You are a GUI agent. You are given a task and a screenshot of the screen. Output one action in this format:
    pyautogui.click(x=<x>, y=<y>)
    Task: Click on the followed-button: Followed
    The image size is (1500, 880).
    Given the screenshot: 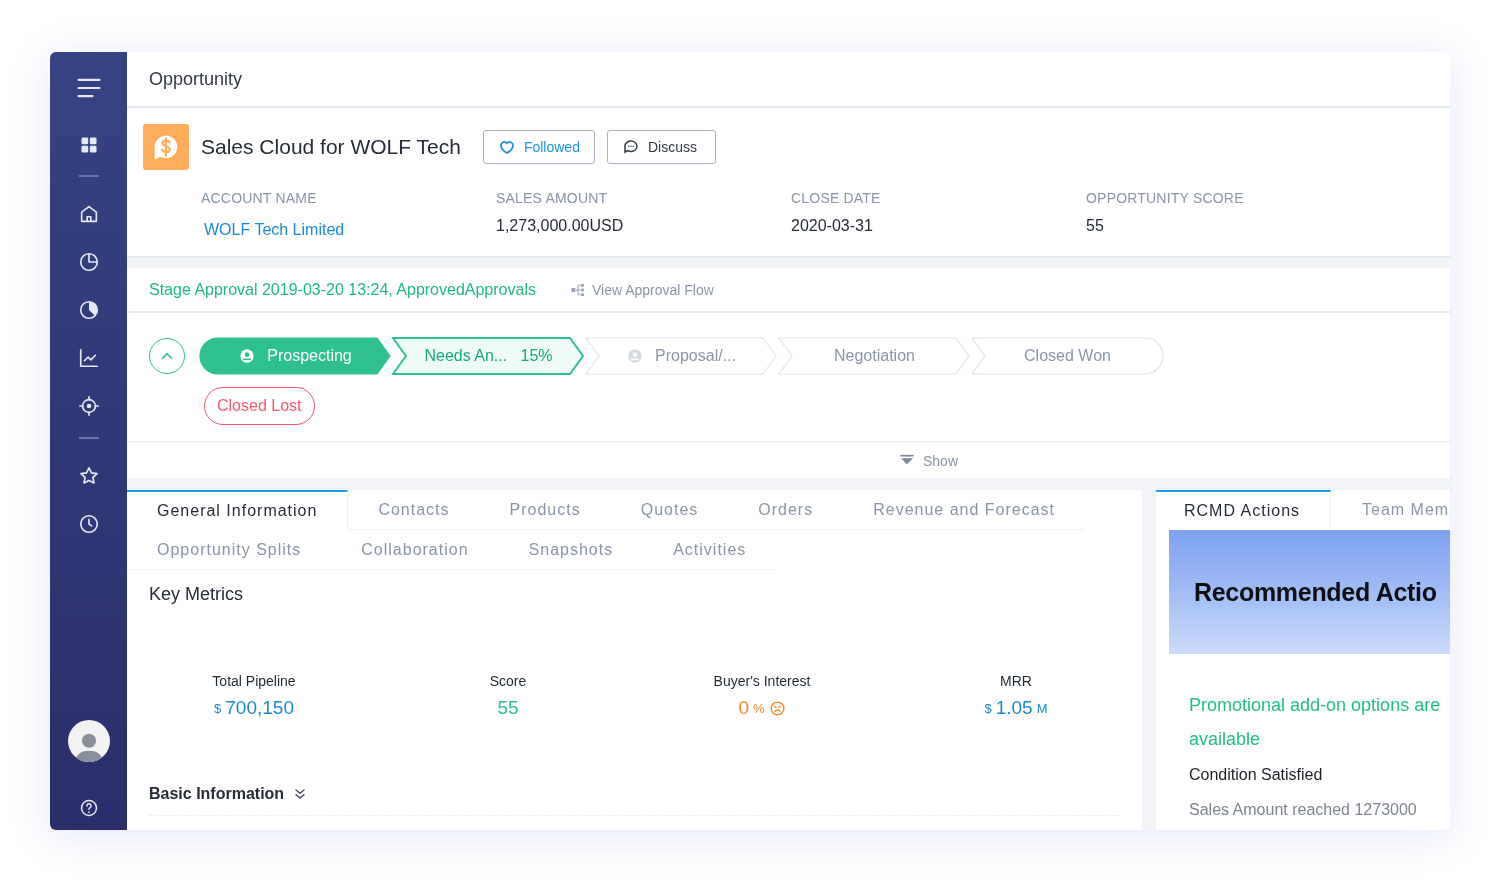 What is the action you would take?
    pyautogui.click(x=538, y=147)
    